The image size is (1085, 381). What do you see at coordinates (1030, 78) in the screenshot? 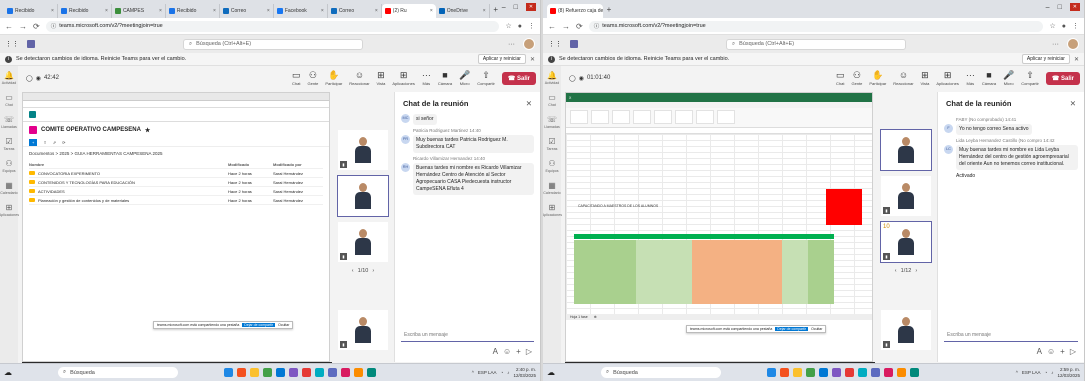
I see `tool-9-button: ⇧ Compartir` at bounding box center [1030, 78].